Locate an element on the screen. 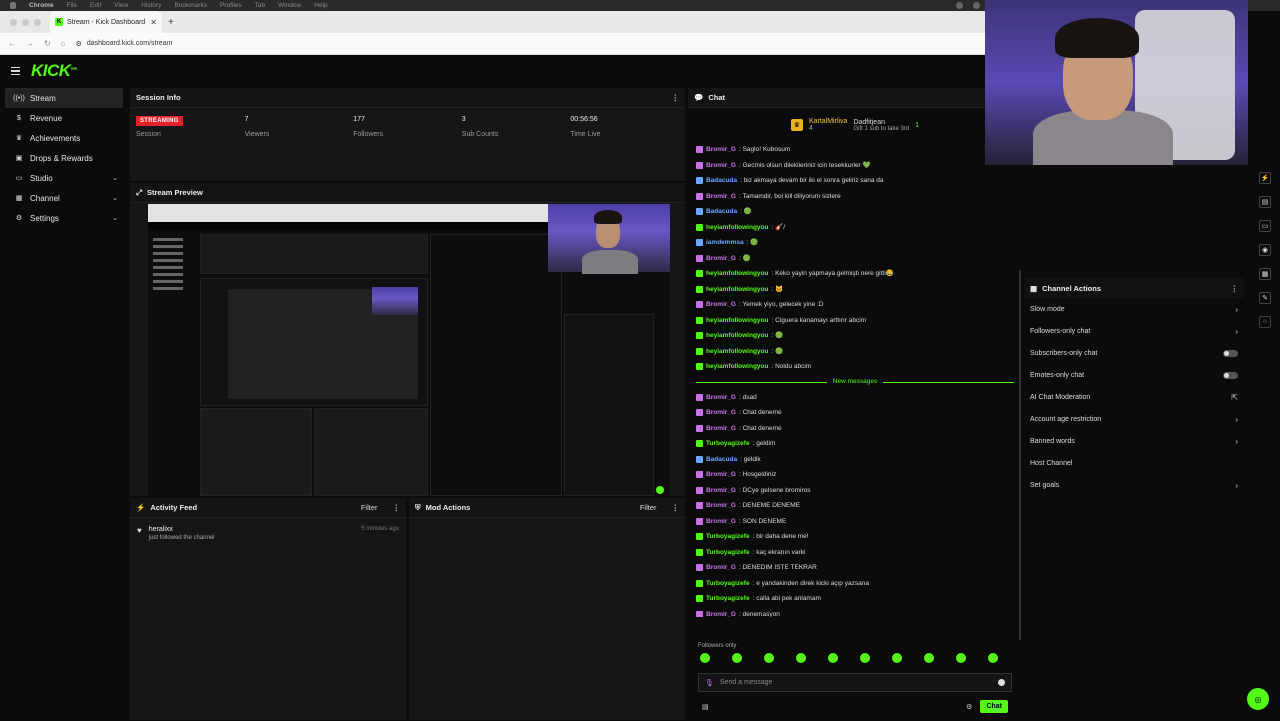 Image resolution: width=1280 pixels, height=721 pixels. followers-only-row: Followers-only chat › is located at coordinates (1134, 331).